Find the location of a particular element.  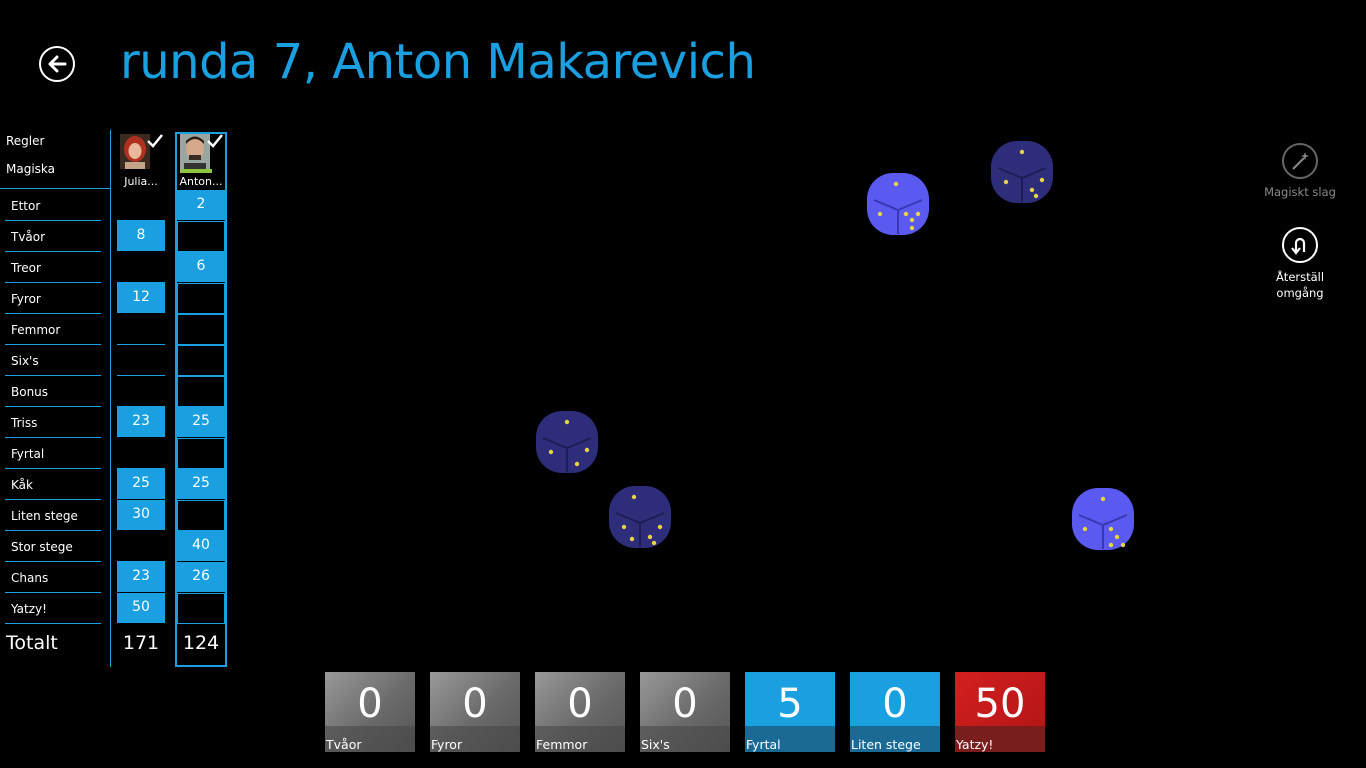

category-label: Tvåor is located at coordinates (28, 237).